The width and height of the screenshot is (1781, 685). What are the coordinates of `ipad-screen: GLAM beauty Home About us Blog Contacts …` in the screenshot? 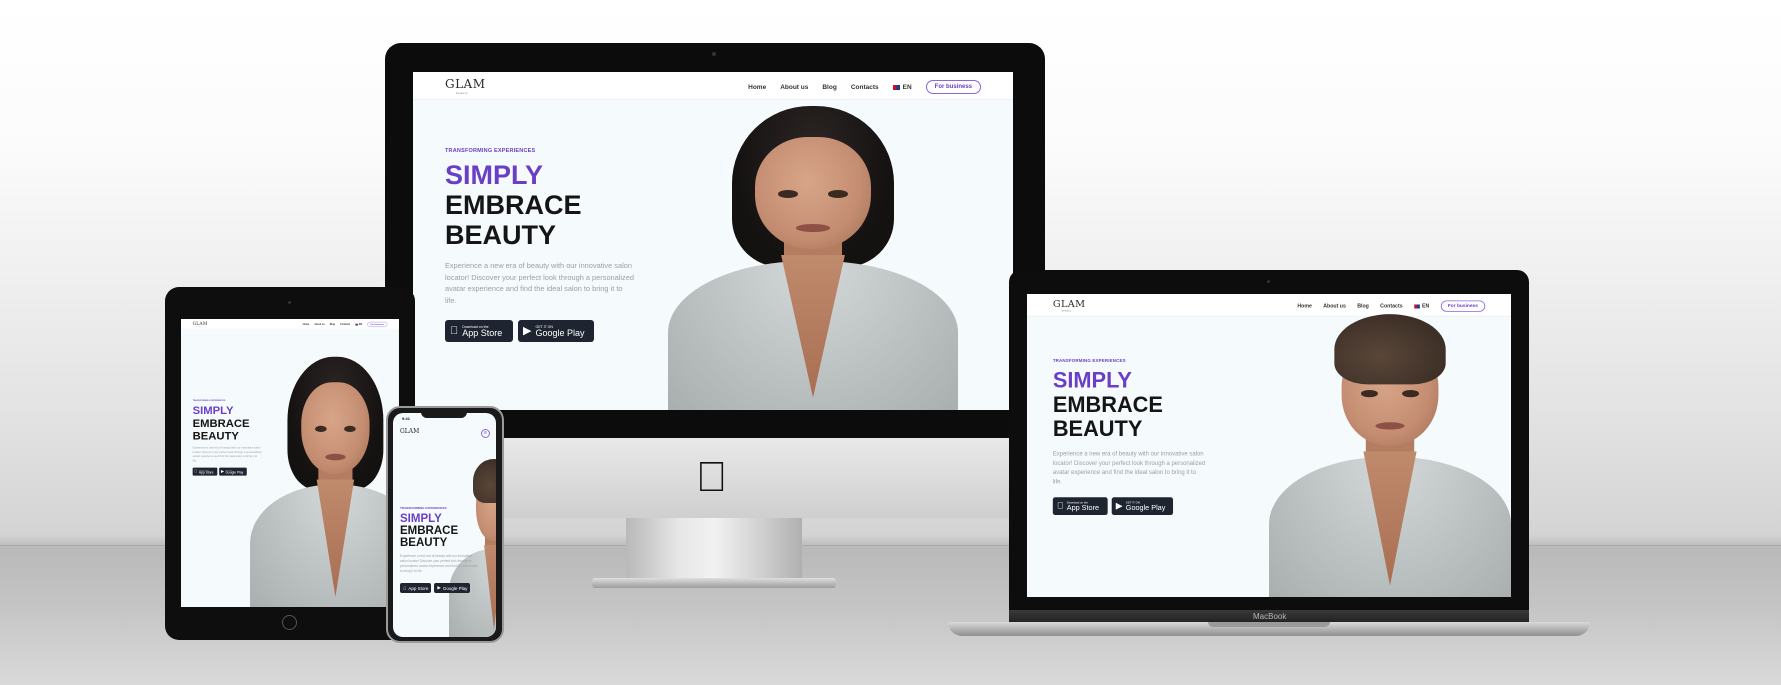 It's located at (290, 463).